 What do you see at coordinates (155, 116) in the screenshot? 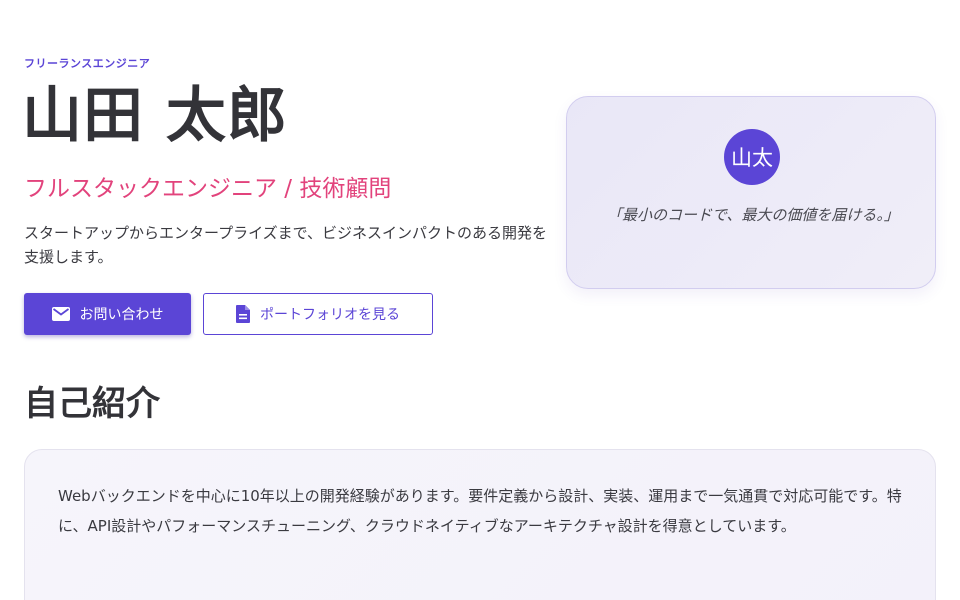
I see `profile-name: 山田 太郎` at bounding box center [155, 116].